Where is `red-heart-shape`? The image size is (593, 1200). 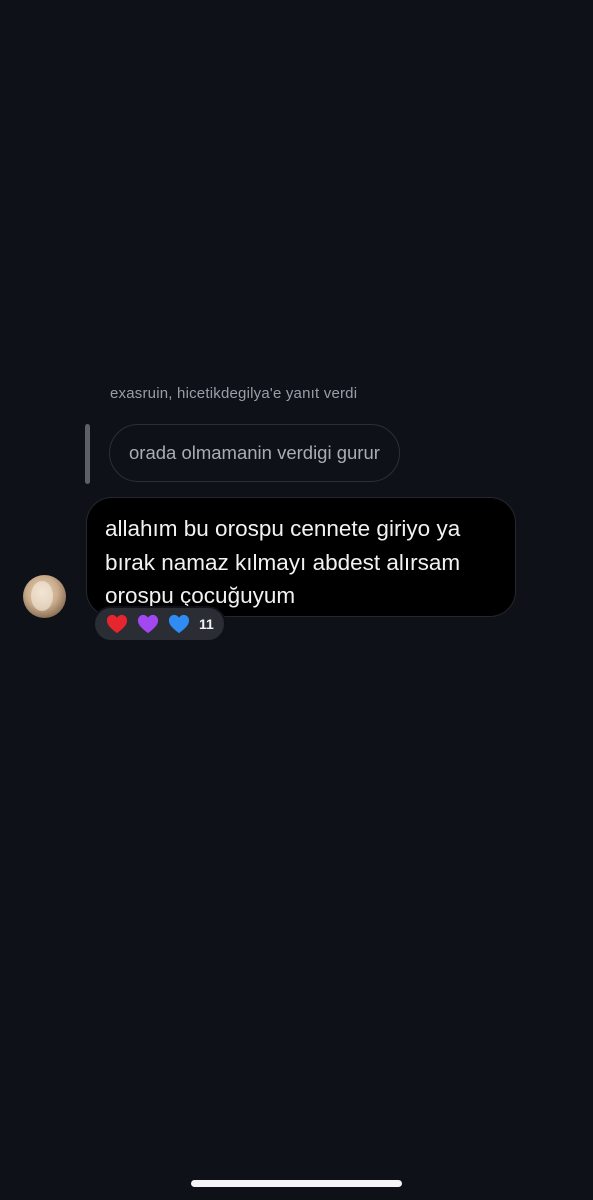 red-heart-shape is located at coordinates (117, 624).